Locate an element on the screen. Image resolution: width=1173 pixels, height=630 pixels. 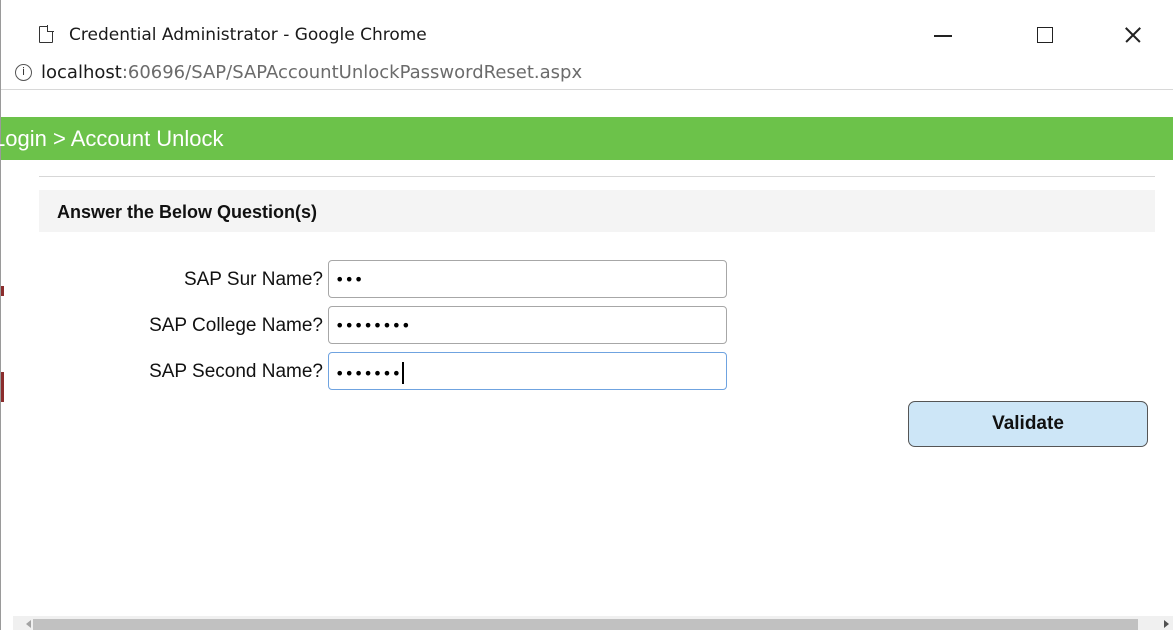
page-icon is located at coordinates (46, 34).